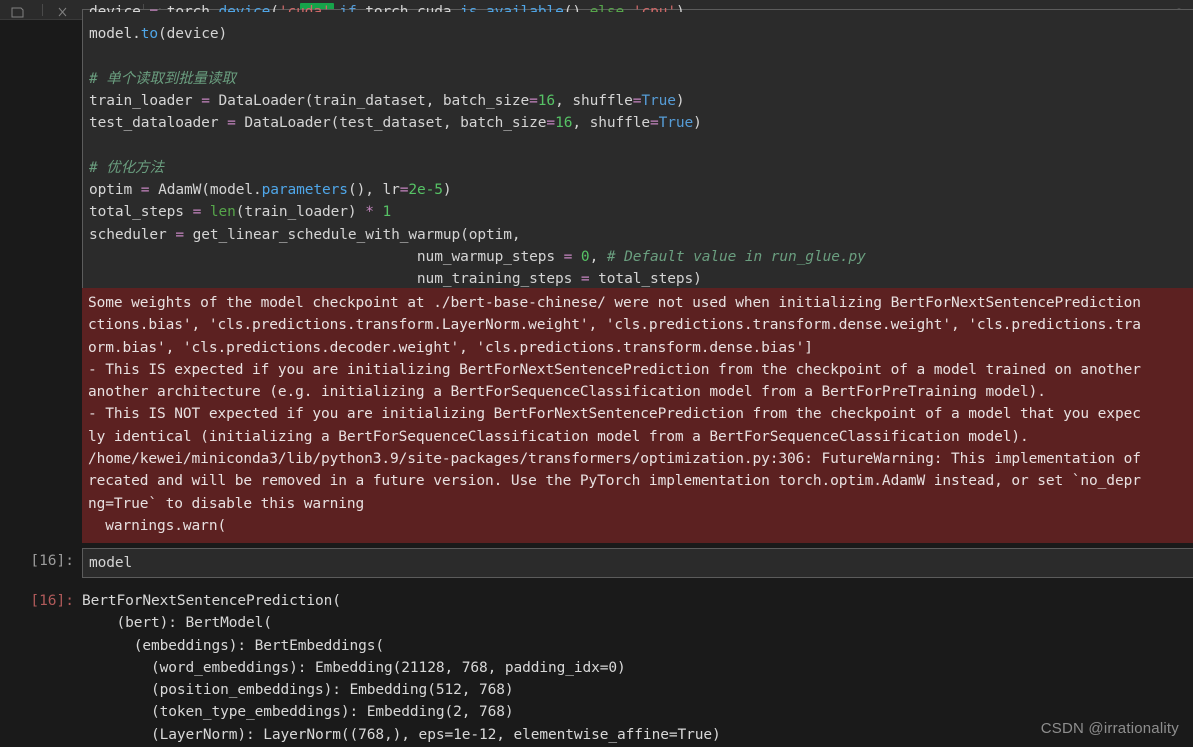 The height and width of the screenshot is (747, 1193). I want to click on output-line: BertForNextSentencePrediction(, so click(211, 601).